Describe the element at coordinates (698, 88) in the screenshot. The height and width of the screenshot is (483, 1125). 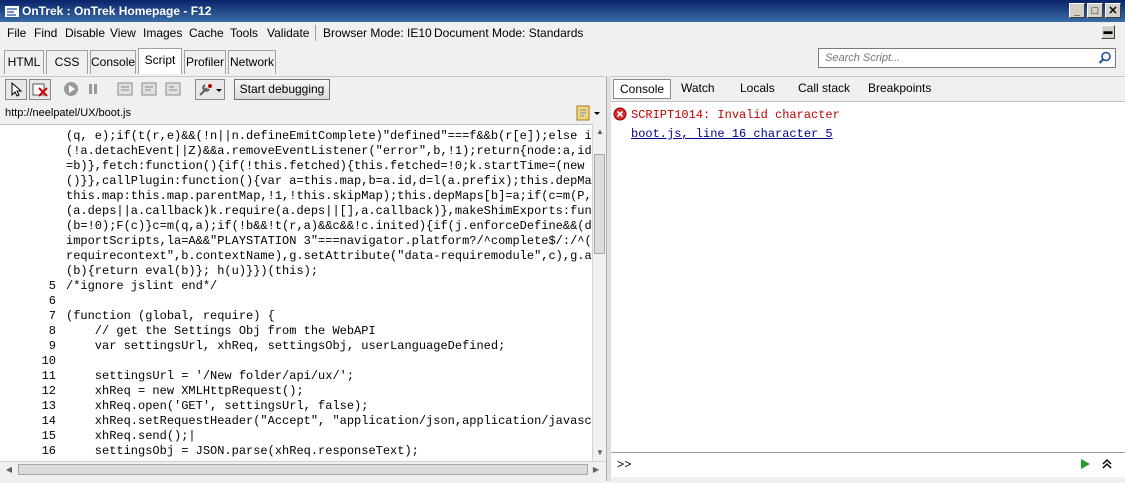
I see `tab-watch: Watch` at that location.